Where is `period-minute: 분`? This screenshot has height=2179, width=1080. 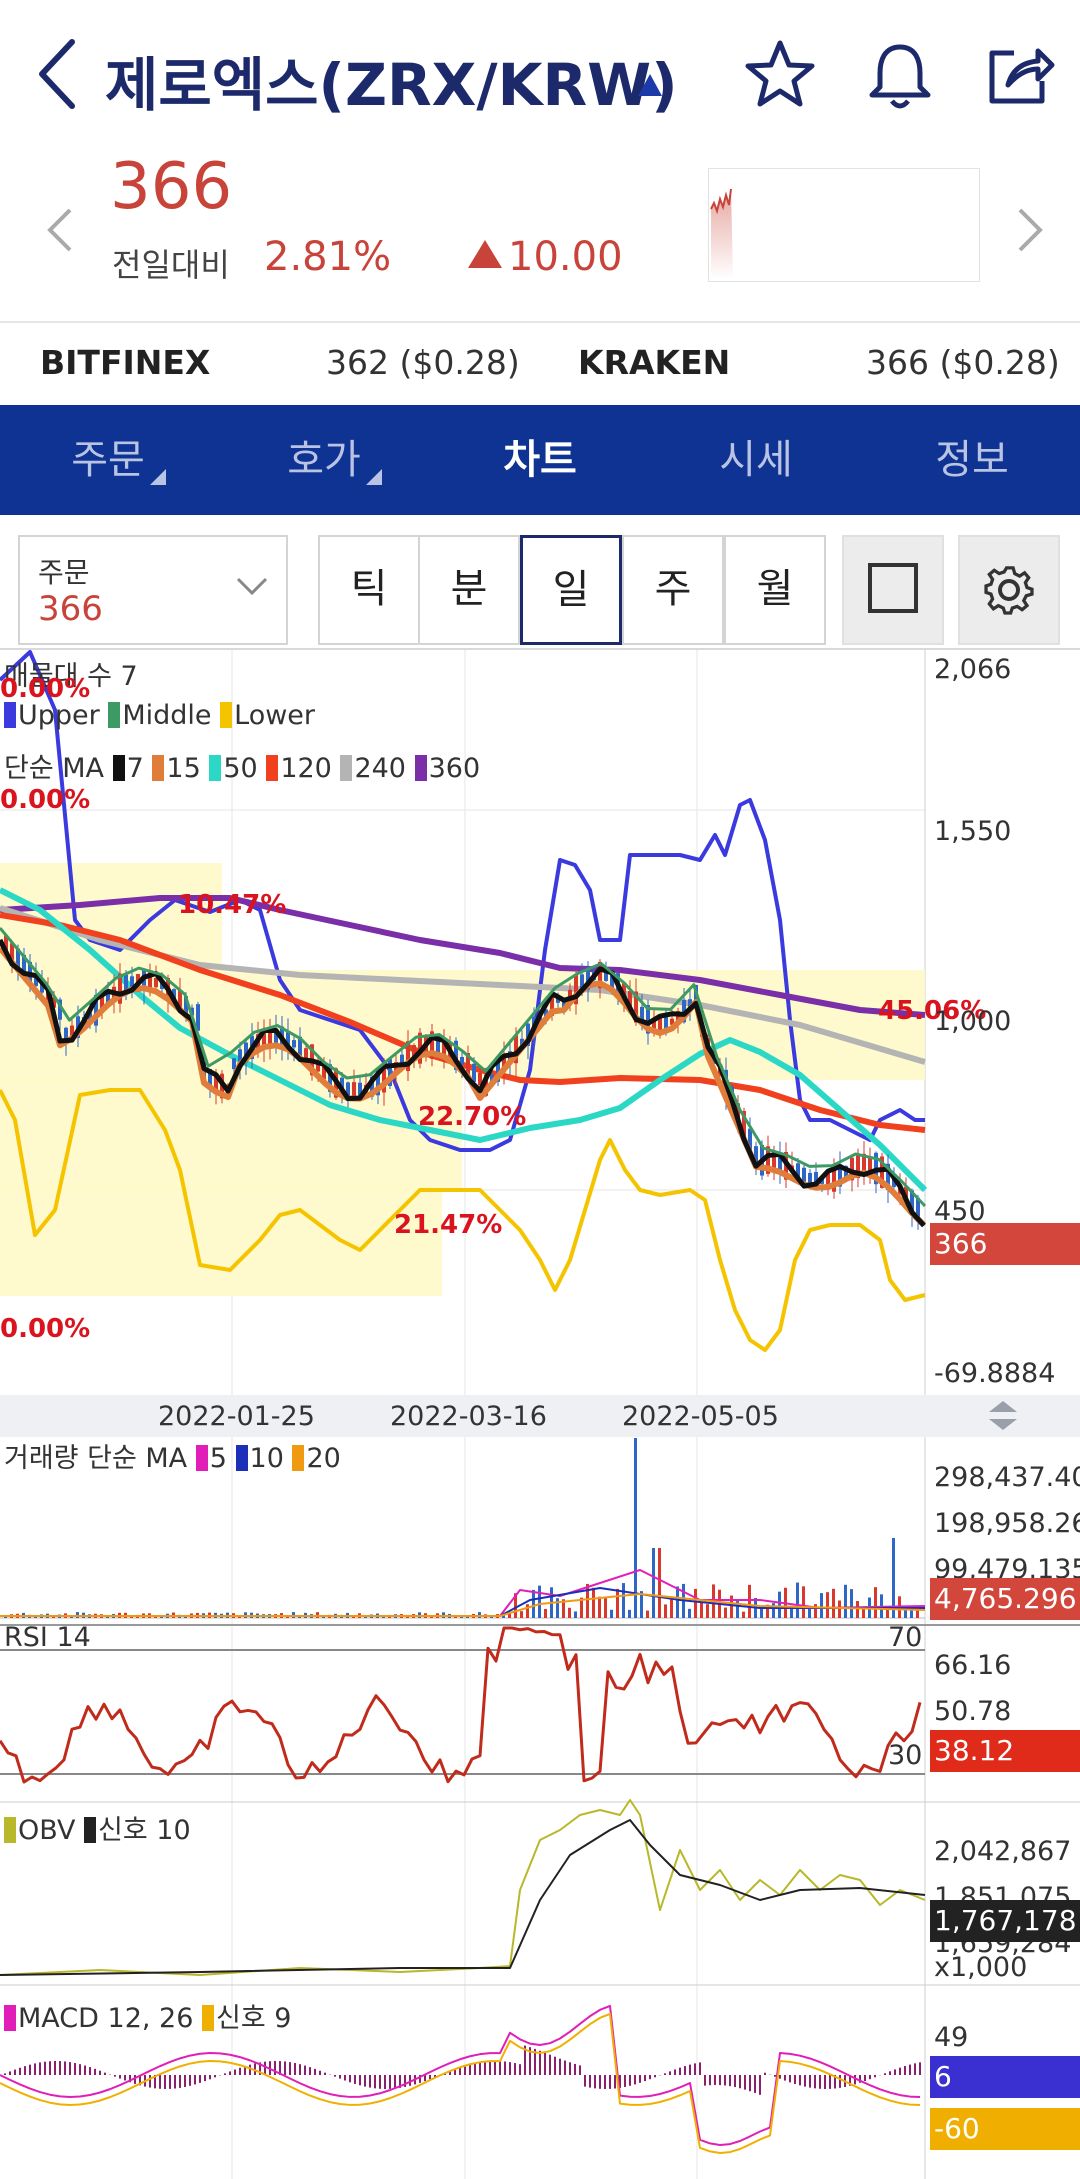 period-minute: 분 is located at coordinates (469, 590).